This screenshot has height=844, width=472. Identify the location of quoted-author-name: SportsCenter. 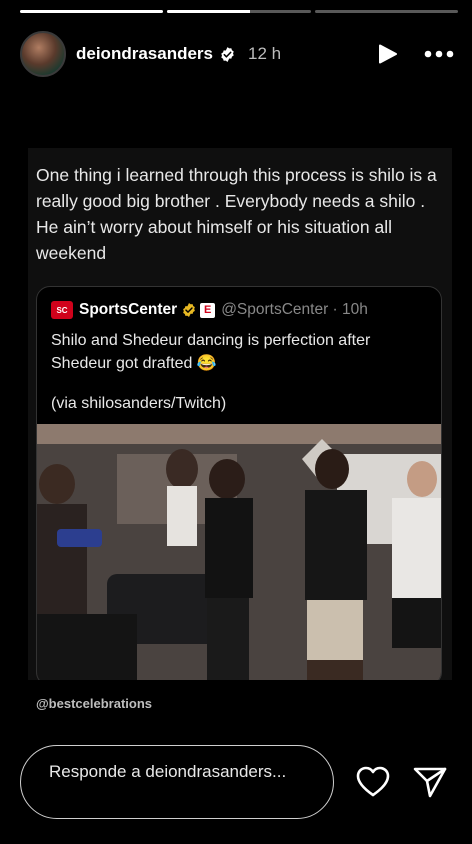
(128, 309).